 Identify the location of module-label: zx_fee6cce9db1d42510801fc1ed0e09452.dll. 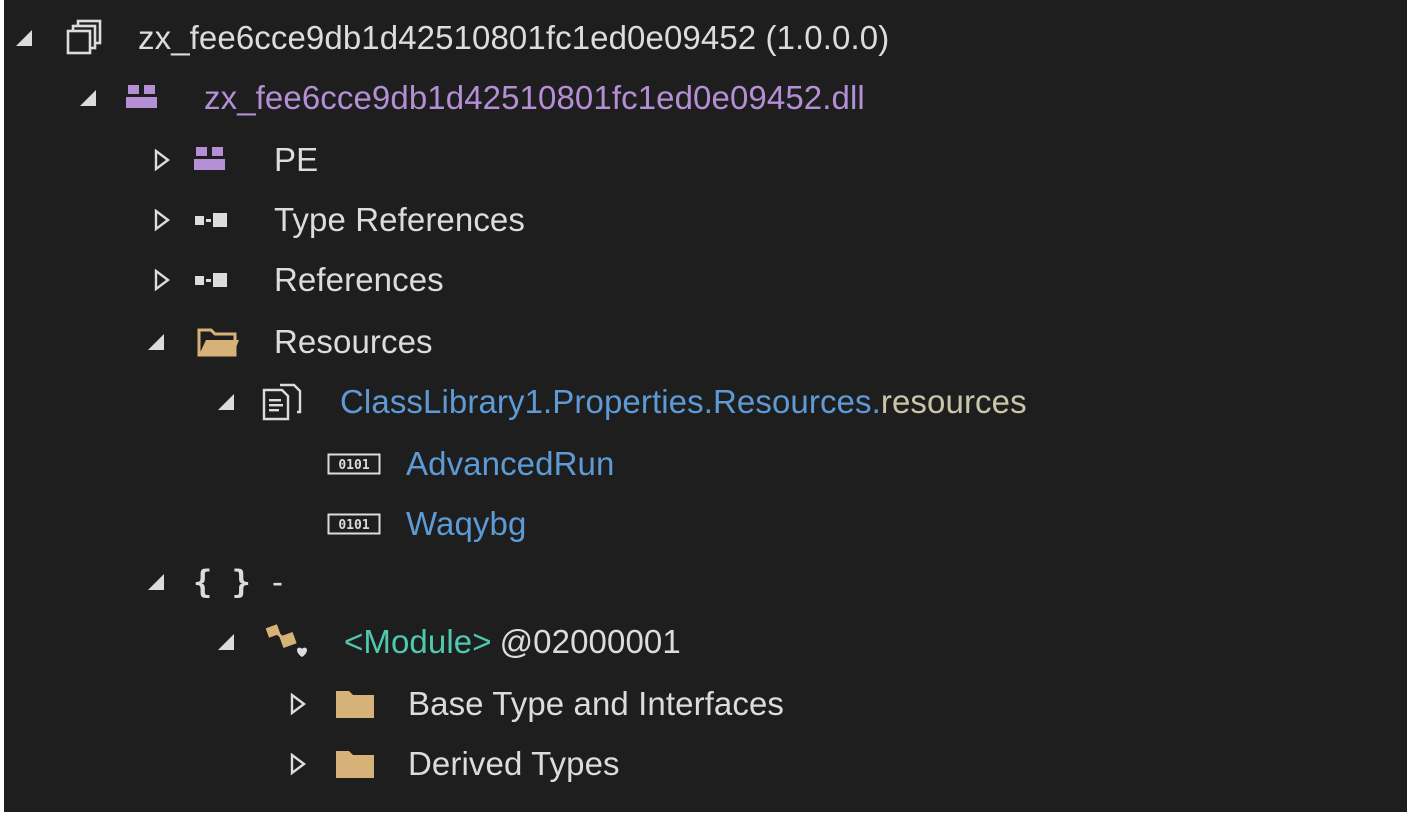
(534, 97).